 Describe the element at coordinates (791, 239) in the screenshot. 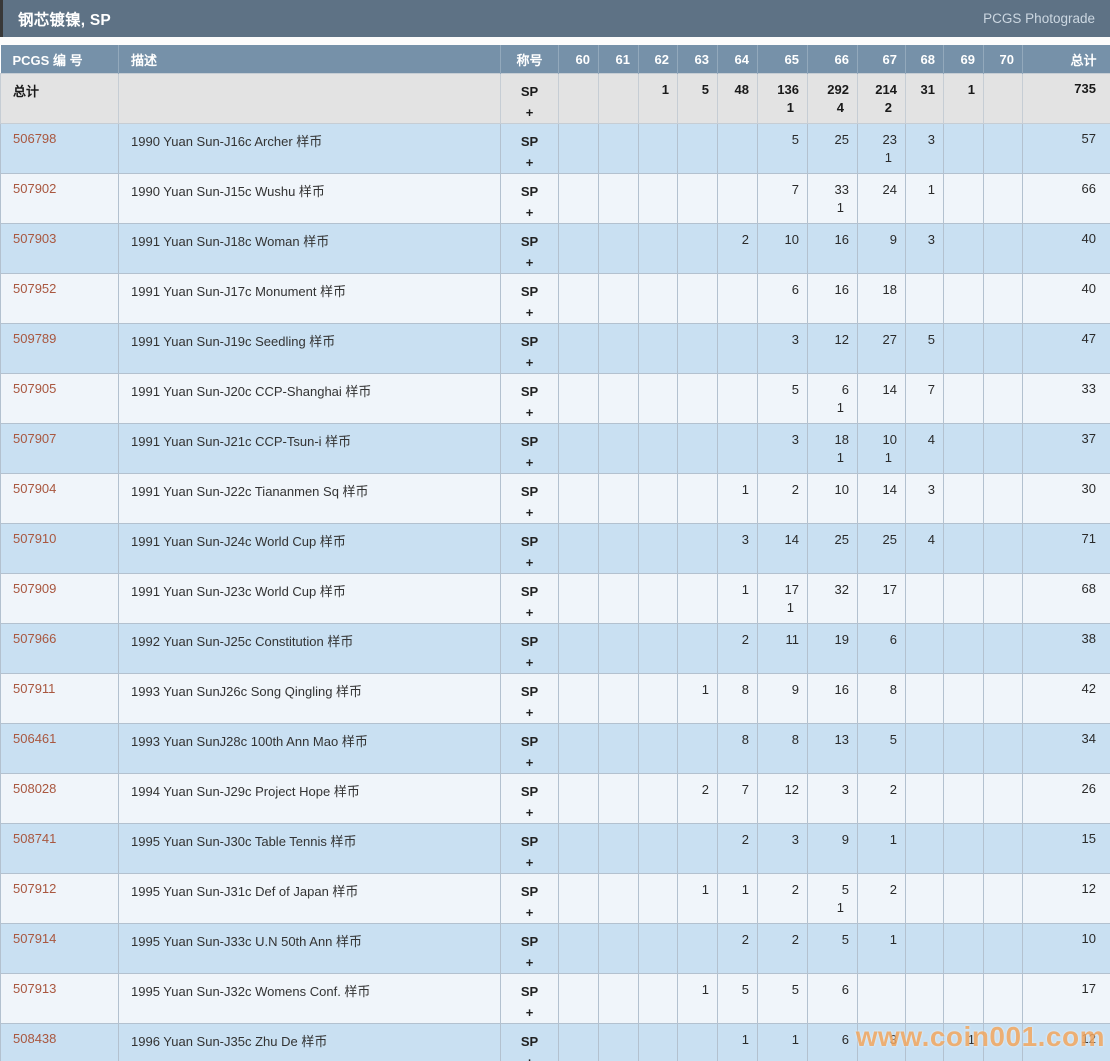

I see `sp-count: 10` at that location.